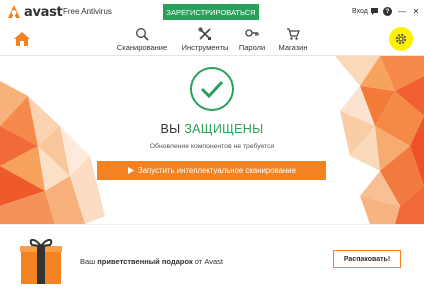  What do you see at coordinates (252, 47) in the screenshot?
I see `nav-label-passwords: Пароли` at bounding box center [252, 47].